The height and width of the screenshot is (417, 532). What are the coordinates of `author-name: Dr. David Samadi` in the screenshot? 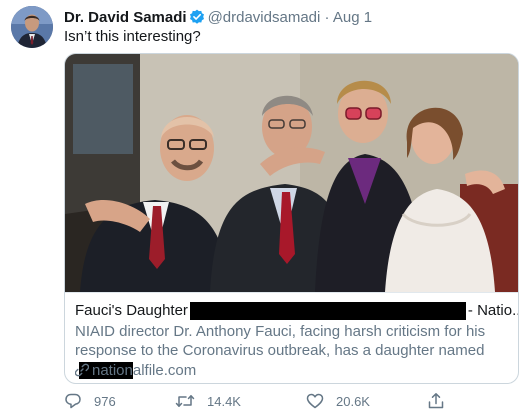 It's located at (125, 17).